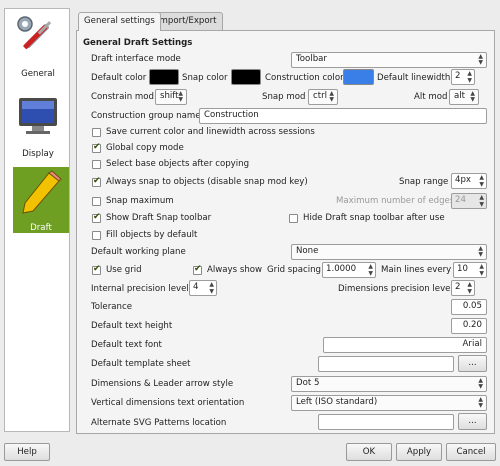 This screenshot has width=500, height=466. I want to click on save-color-checkbox, so click(96, 132).